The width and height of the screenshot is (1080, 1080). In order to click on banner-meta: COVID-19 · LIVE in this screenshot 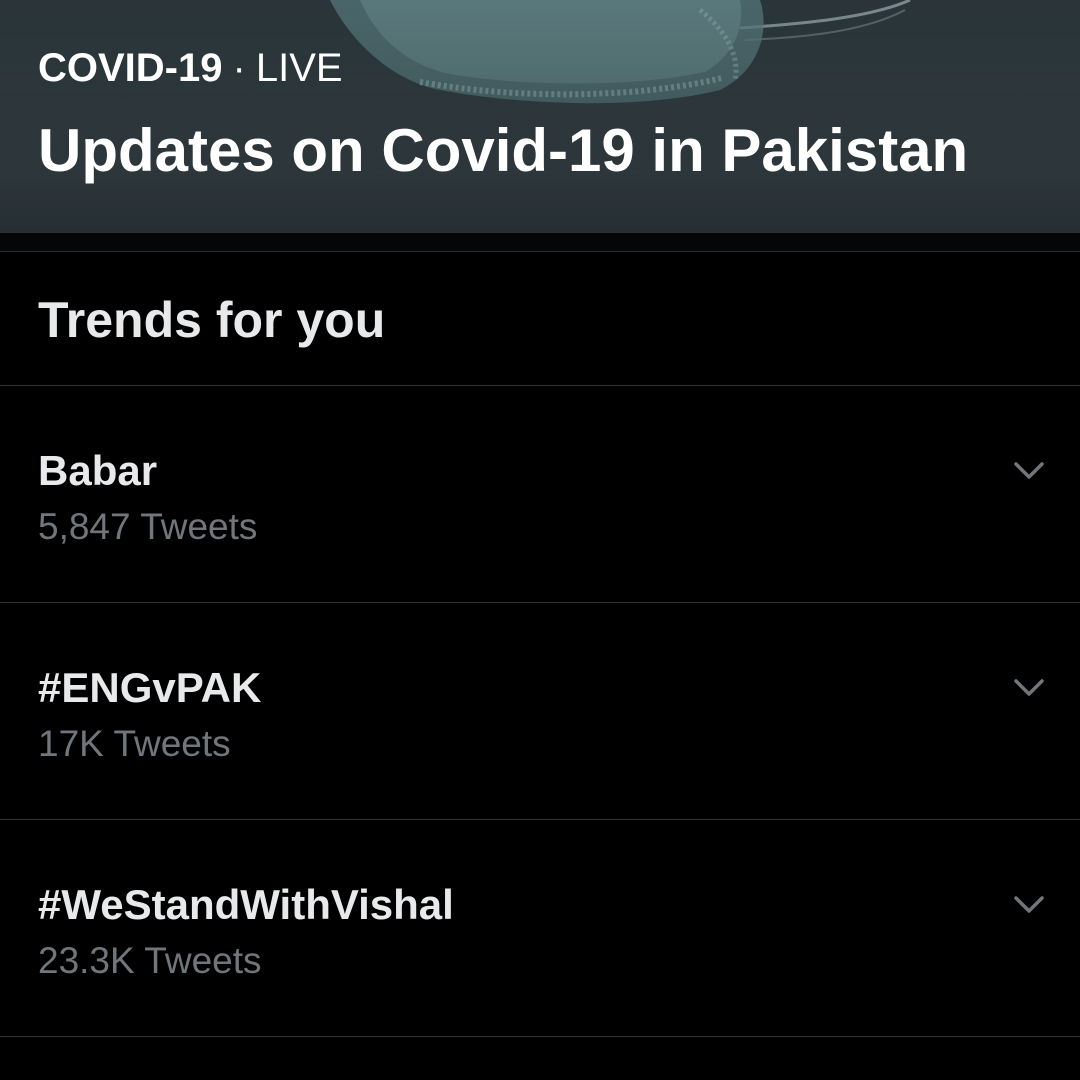, I will do `click(190, 68)`.